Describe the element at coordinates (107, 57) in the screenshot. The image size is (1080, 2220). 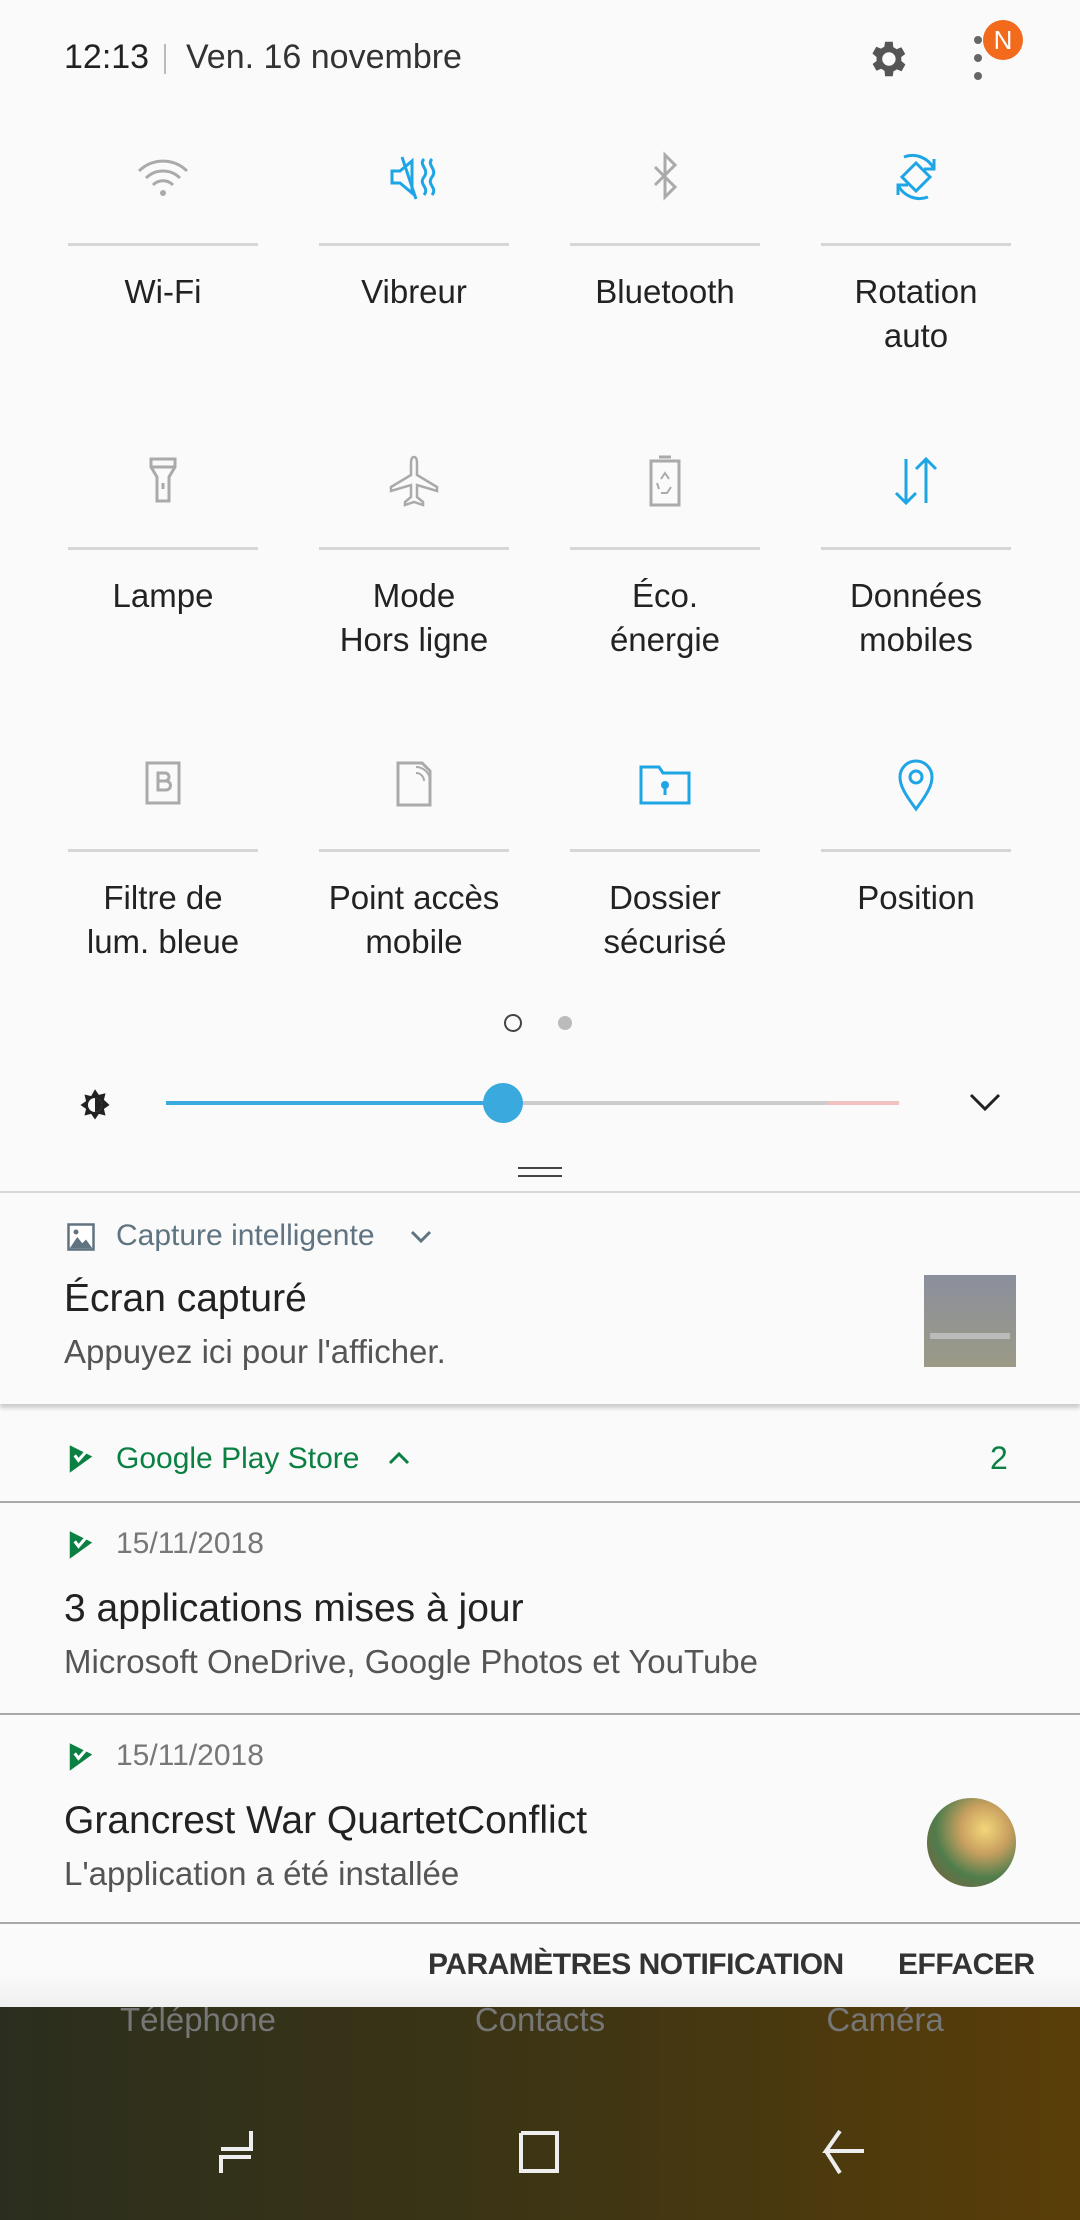
I see `clock: 12:13` at that location.